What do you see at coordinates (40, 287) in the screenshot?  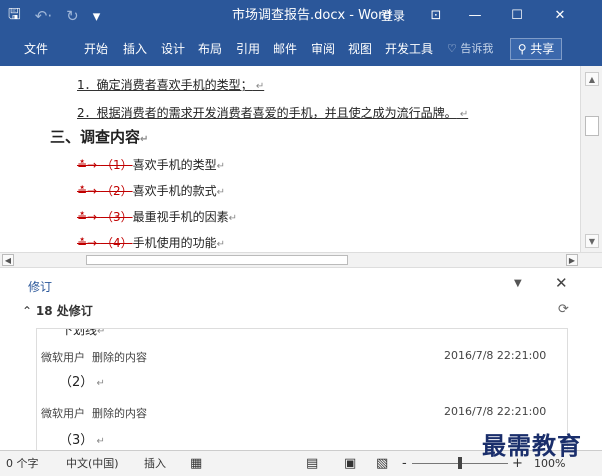 I see `revisions-pane-title: 修订` at bounding box center [40, 287].